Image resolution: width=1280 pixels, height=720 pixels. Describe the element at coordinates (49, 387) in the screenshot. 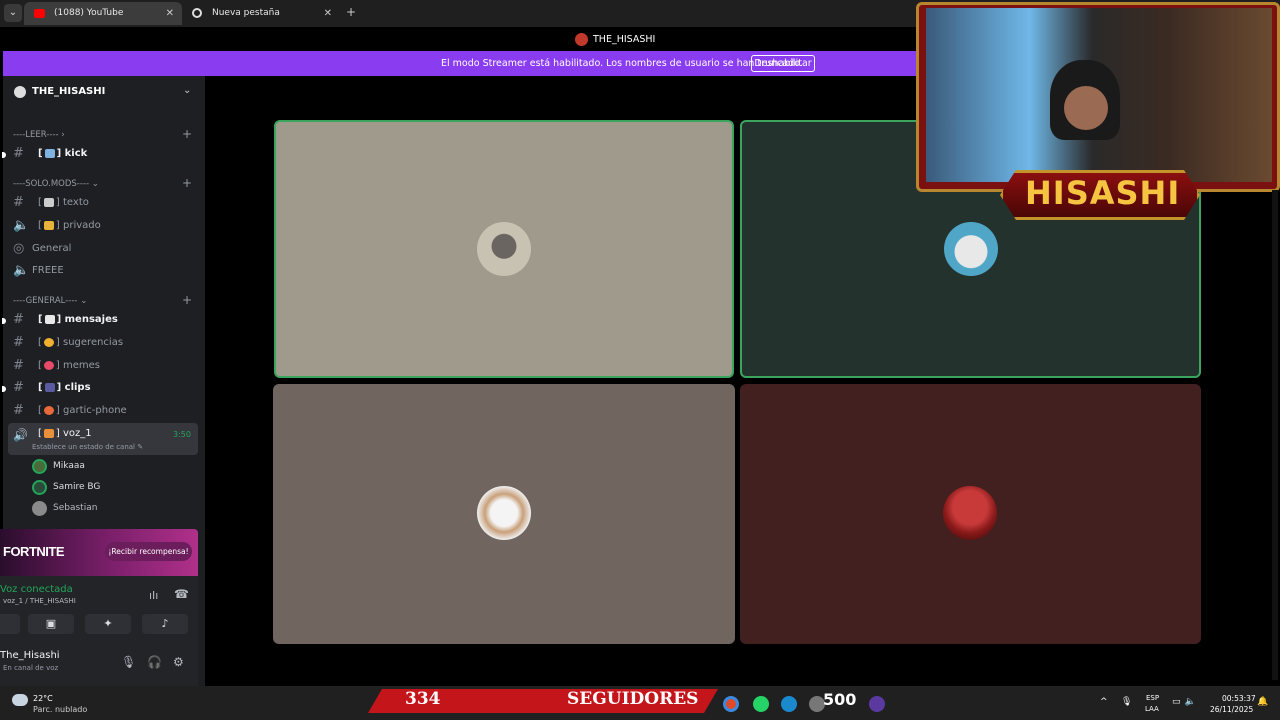

I see `clapper-emoji-icon` at that location.